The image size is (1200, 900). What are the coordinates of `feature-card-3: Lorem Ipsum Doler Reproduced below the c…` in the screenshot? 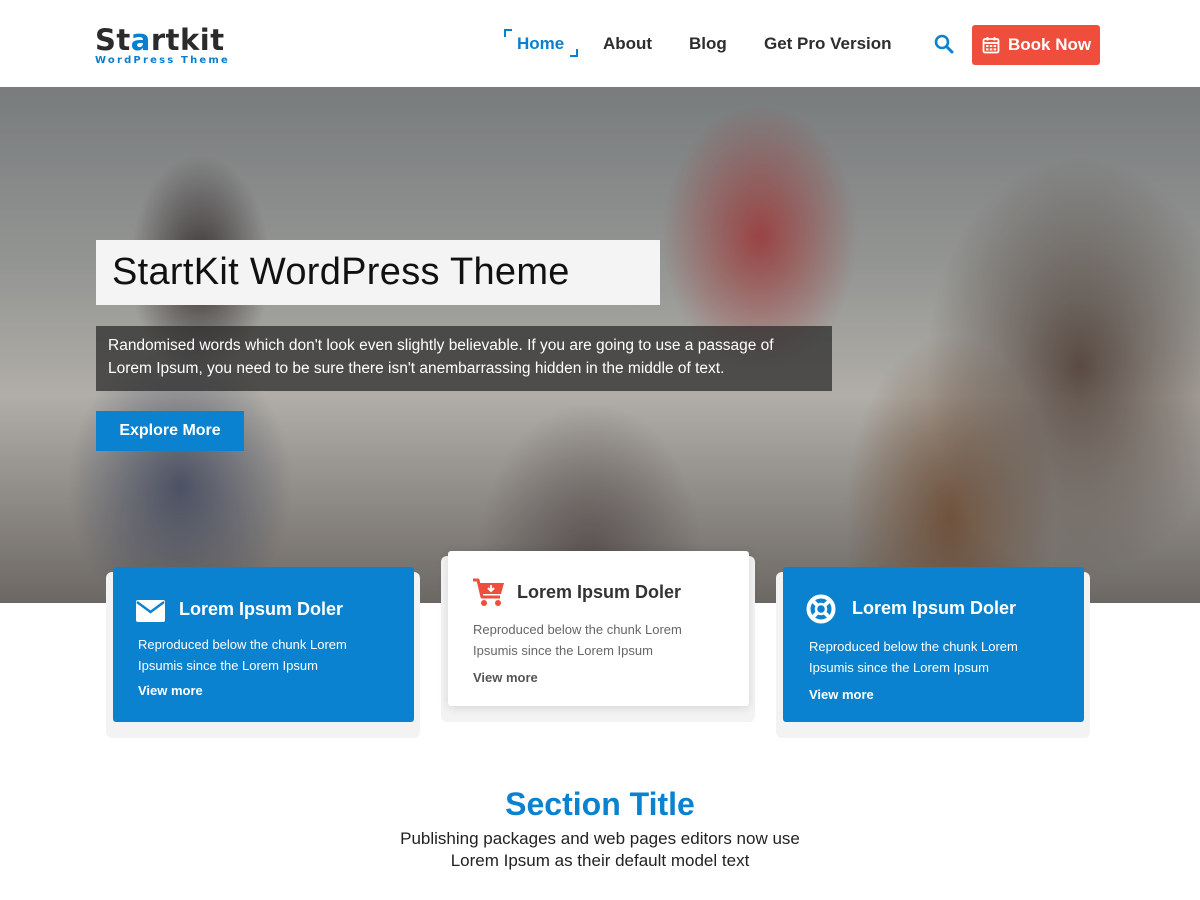 It's located at (933, 644).